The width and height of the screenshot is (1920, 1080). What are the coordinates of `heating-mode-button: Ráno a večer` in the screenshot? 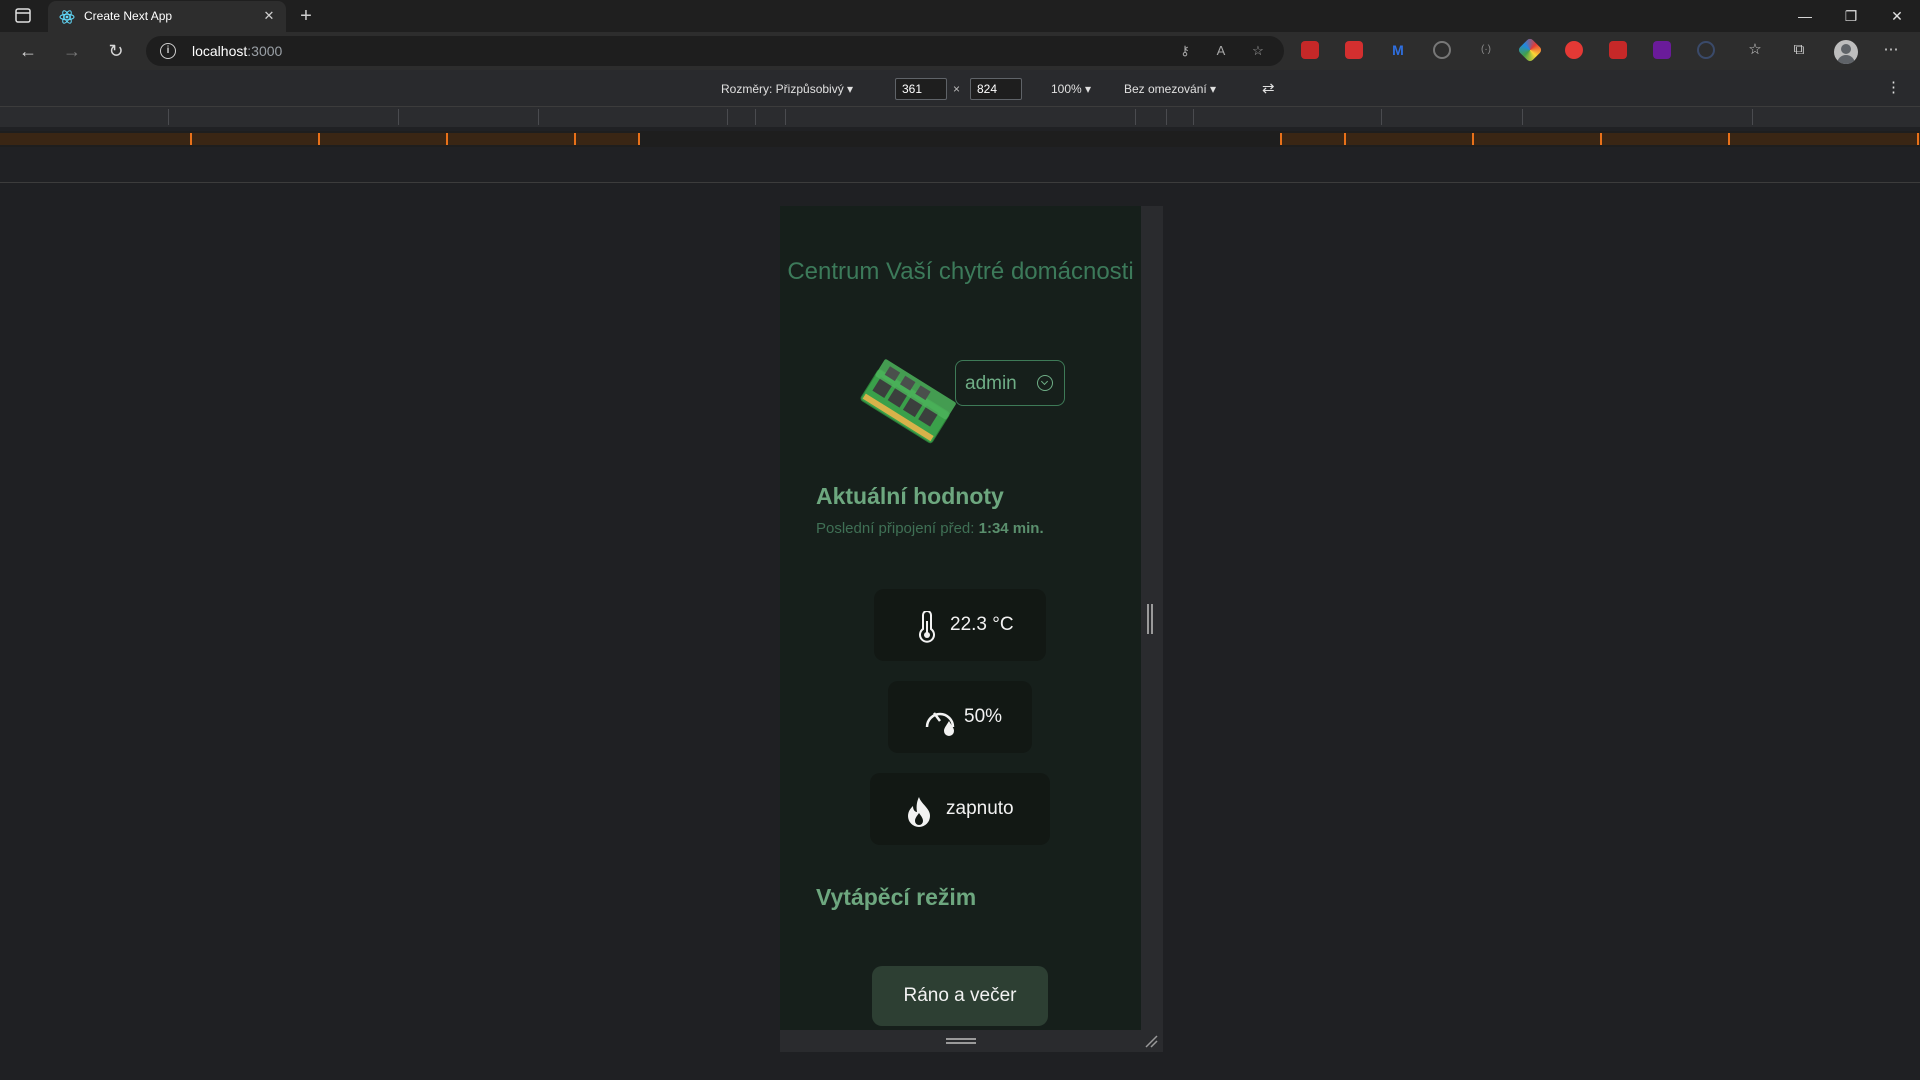 It's located at (960, 996).